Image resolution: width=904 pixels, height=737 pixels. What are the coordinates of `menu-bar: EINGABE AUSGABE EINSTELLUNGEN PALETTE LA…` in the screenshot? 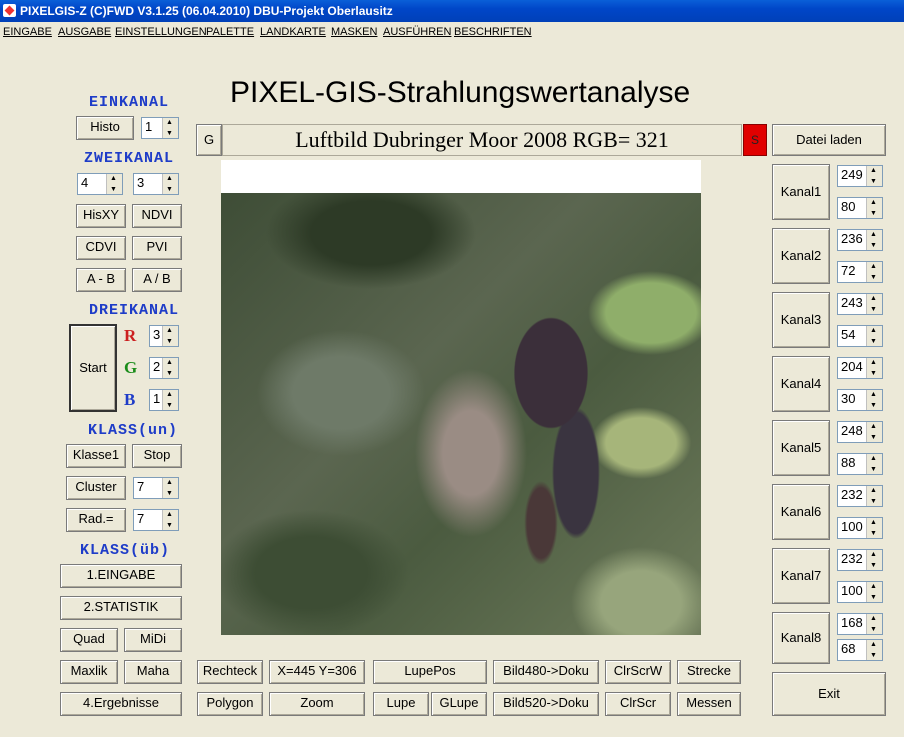 It's located at (452, 32).